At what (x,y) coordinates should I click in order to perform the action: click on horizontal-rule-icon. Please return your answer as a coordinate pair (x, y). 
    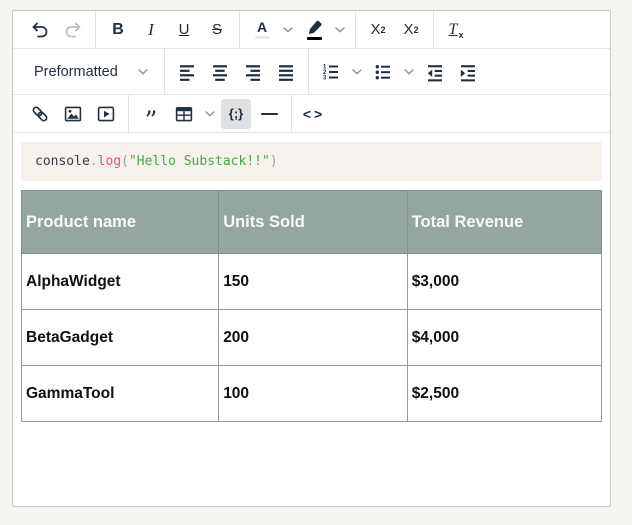
    Looking at the image, I should click on (269, 113).